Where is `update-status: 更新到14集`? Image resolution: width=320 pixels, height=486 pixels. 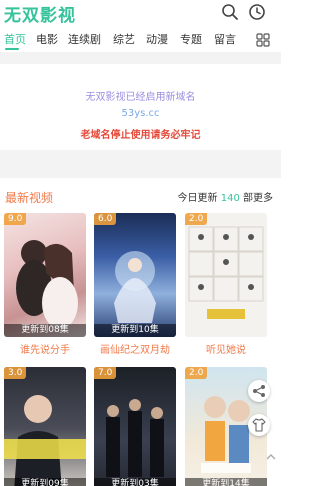 update-status: 更新到14集 is located at coordinates (226, 482).